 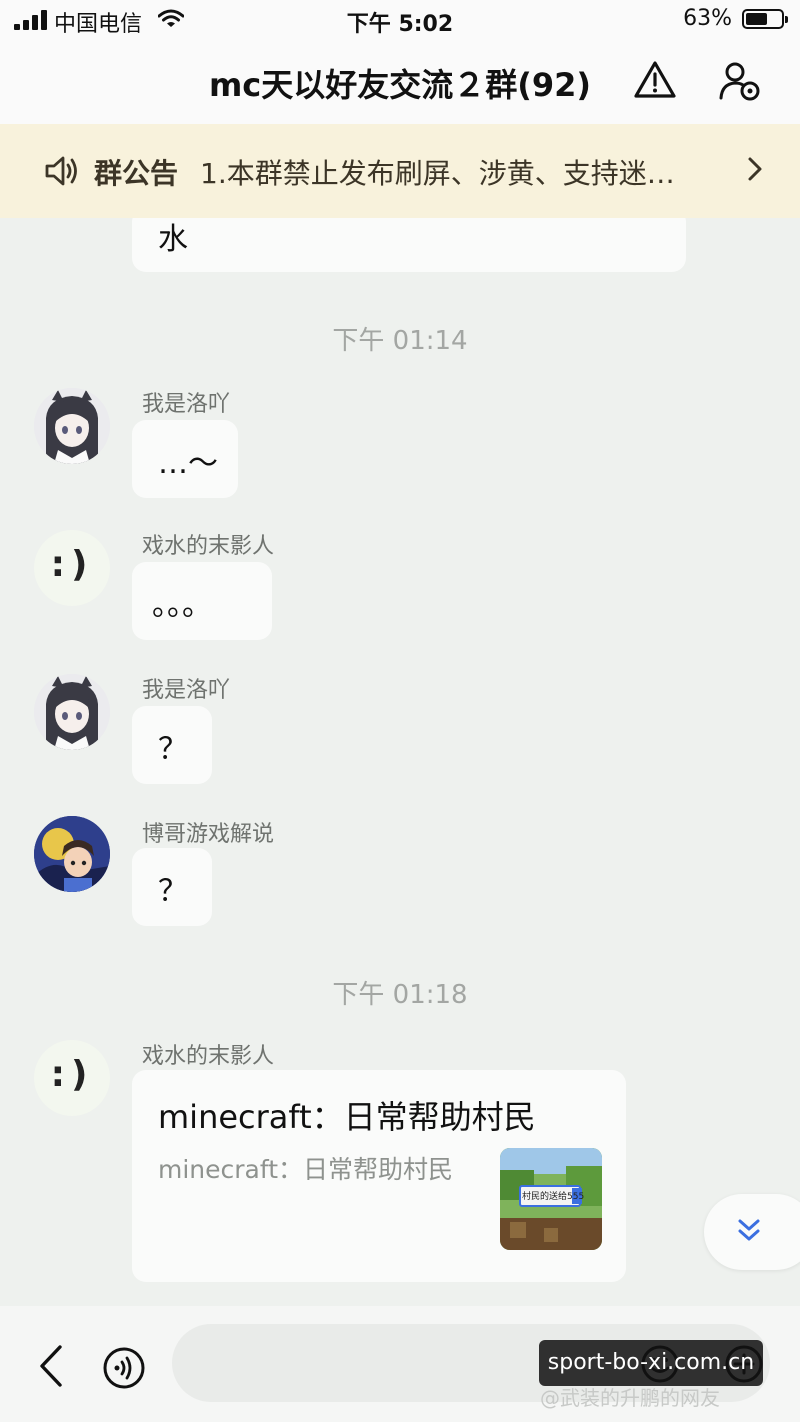 I want to click on message-bubble: 。。。, so click(x=202, y=601).